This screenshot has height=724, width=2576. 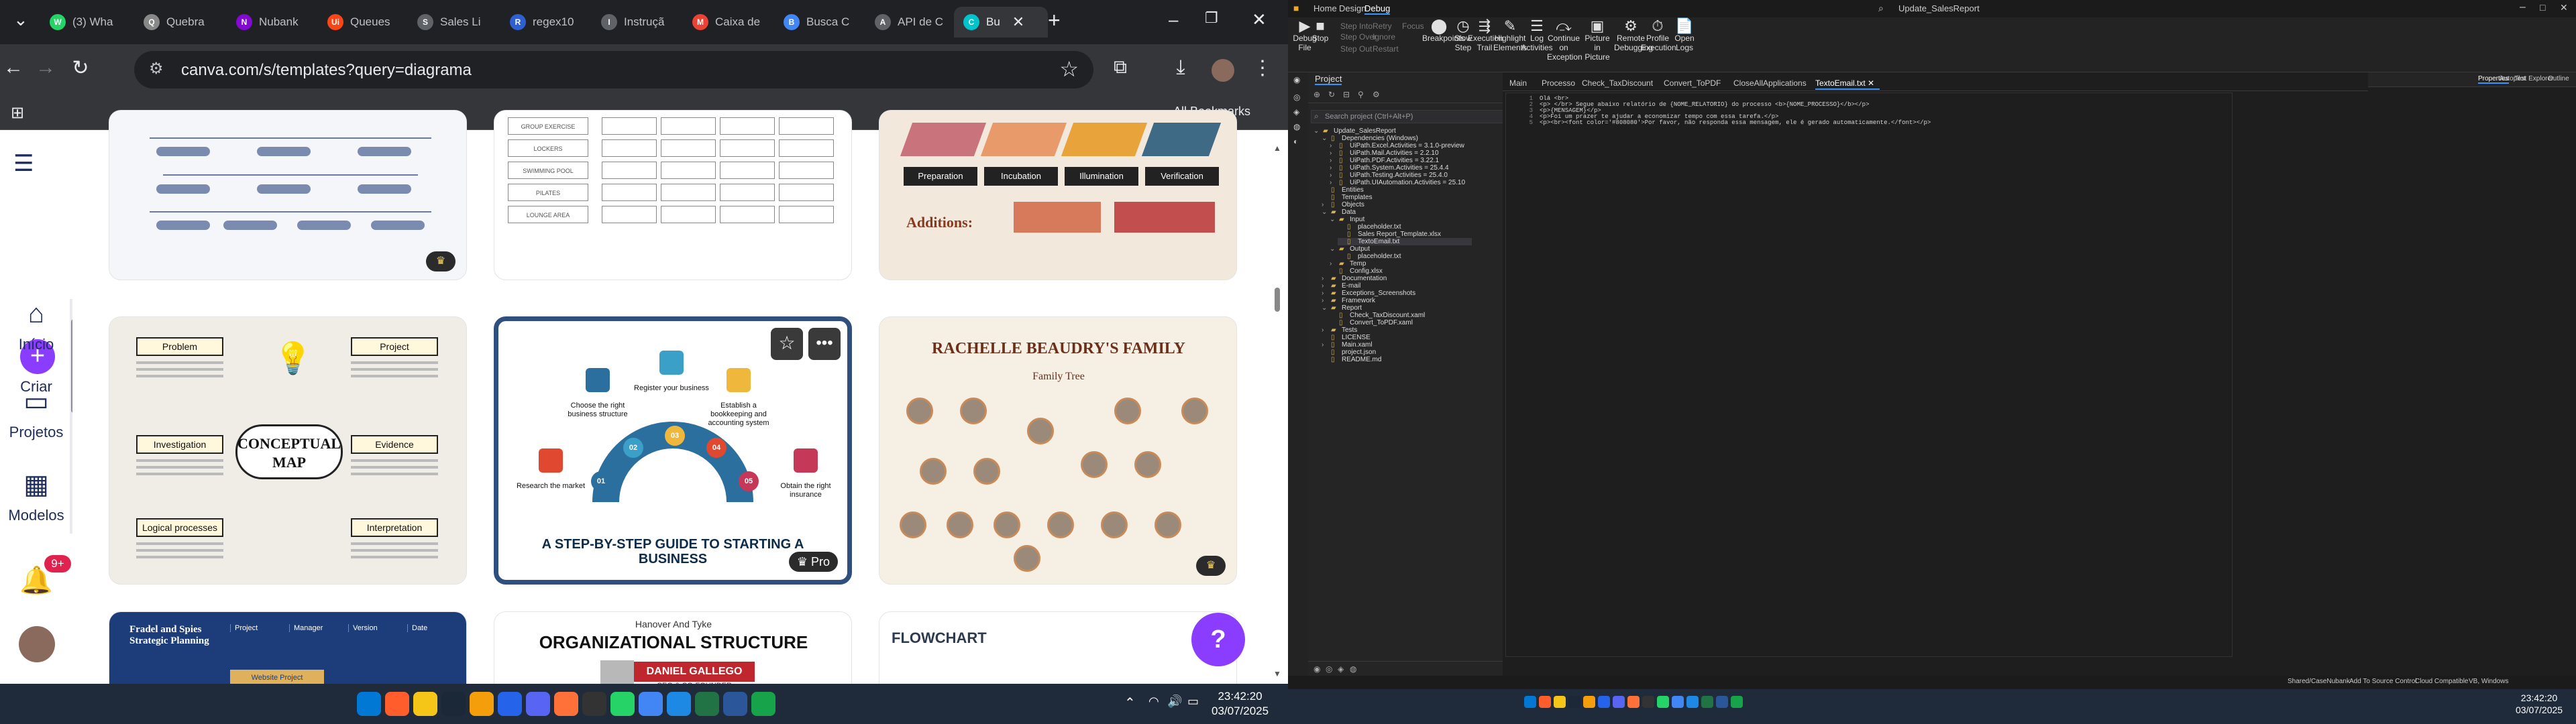 What do you see at coordinates (1356, 49) in the screenshot?
I see `ribbon-small-button: Step Out` at bounding box center [1356, 49].